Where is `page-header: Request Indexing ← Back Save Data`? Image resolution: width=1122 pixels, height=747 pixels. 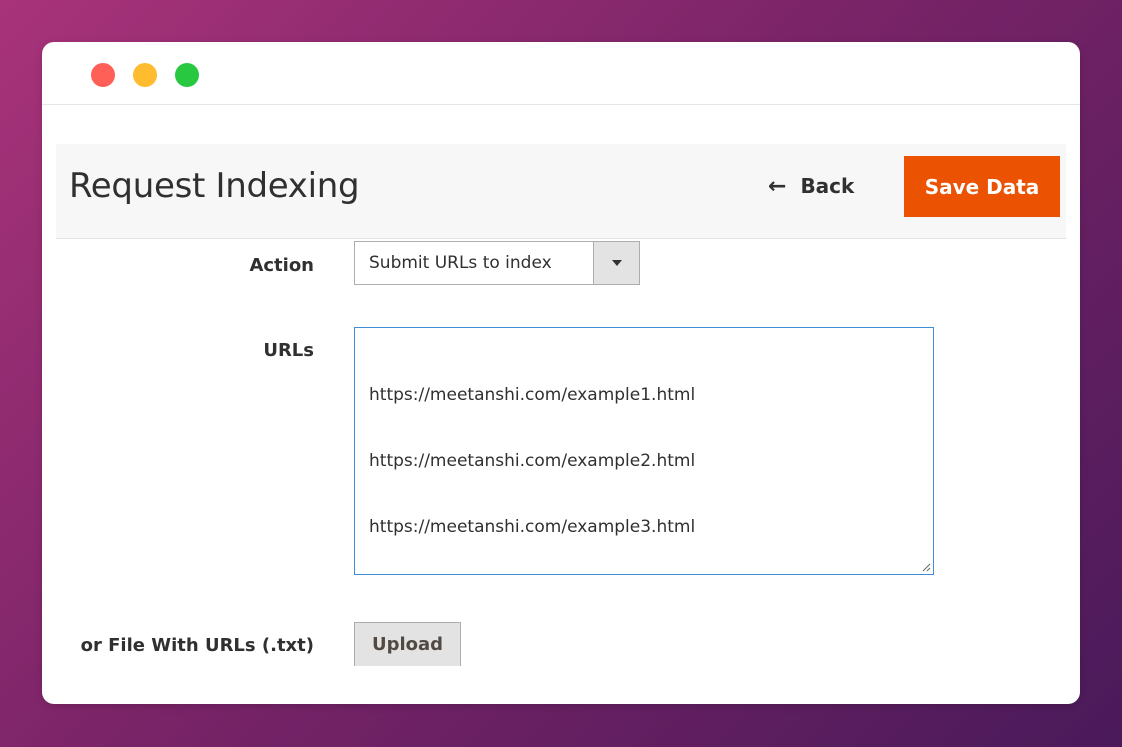 page-header: Request Indexing ← Back Save Data is located at coordinates (561, 191).